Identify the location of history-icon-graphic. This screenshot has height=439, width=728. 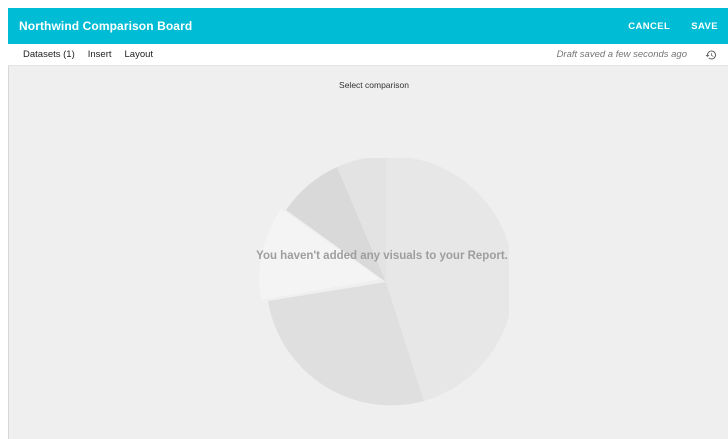
(710, 54).